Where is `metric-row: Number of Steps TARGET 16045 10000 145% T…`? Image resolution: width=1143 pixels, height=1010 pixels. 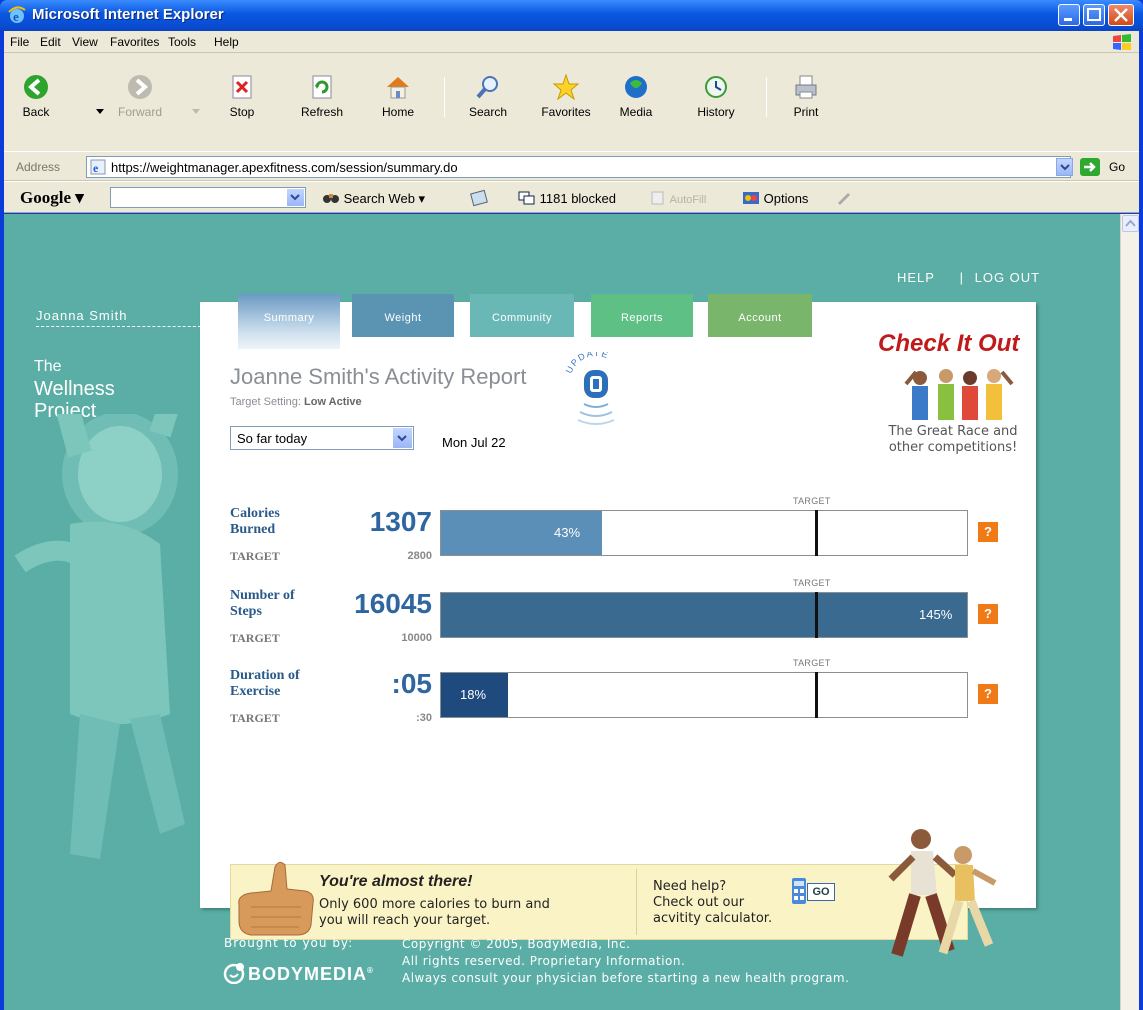 metric-row: Number of Steps TARGET 16045 10000 145% T… is located at coordinates (615, 619).